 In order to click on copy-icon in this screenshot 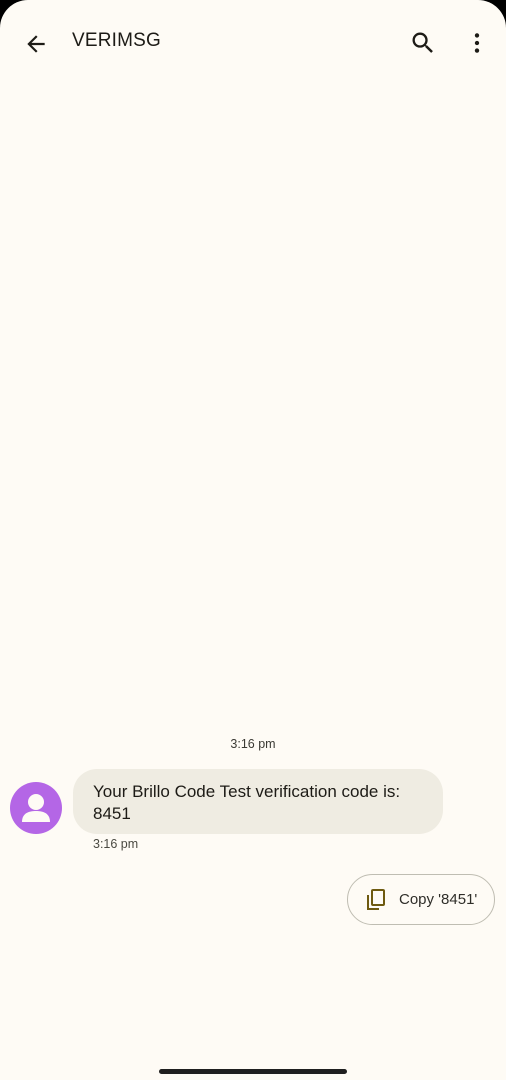, I will do `click(376, 900)`.